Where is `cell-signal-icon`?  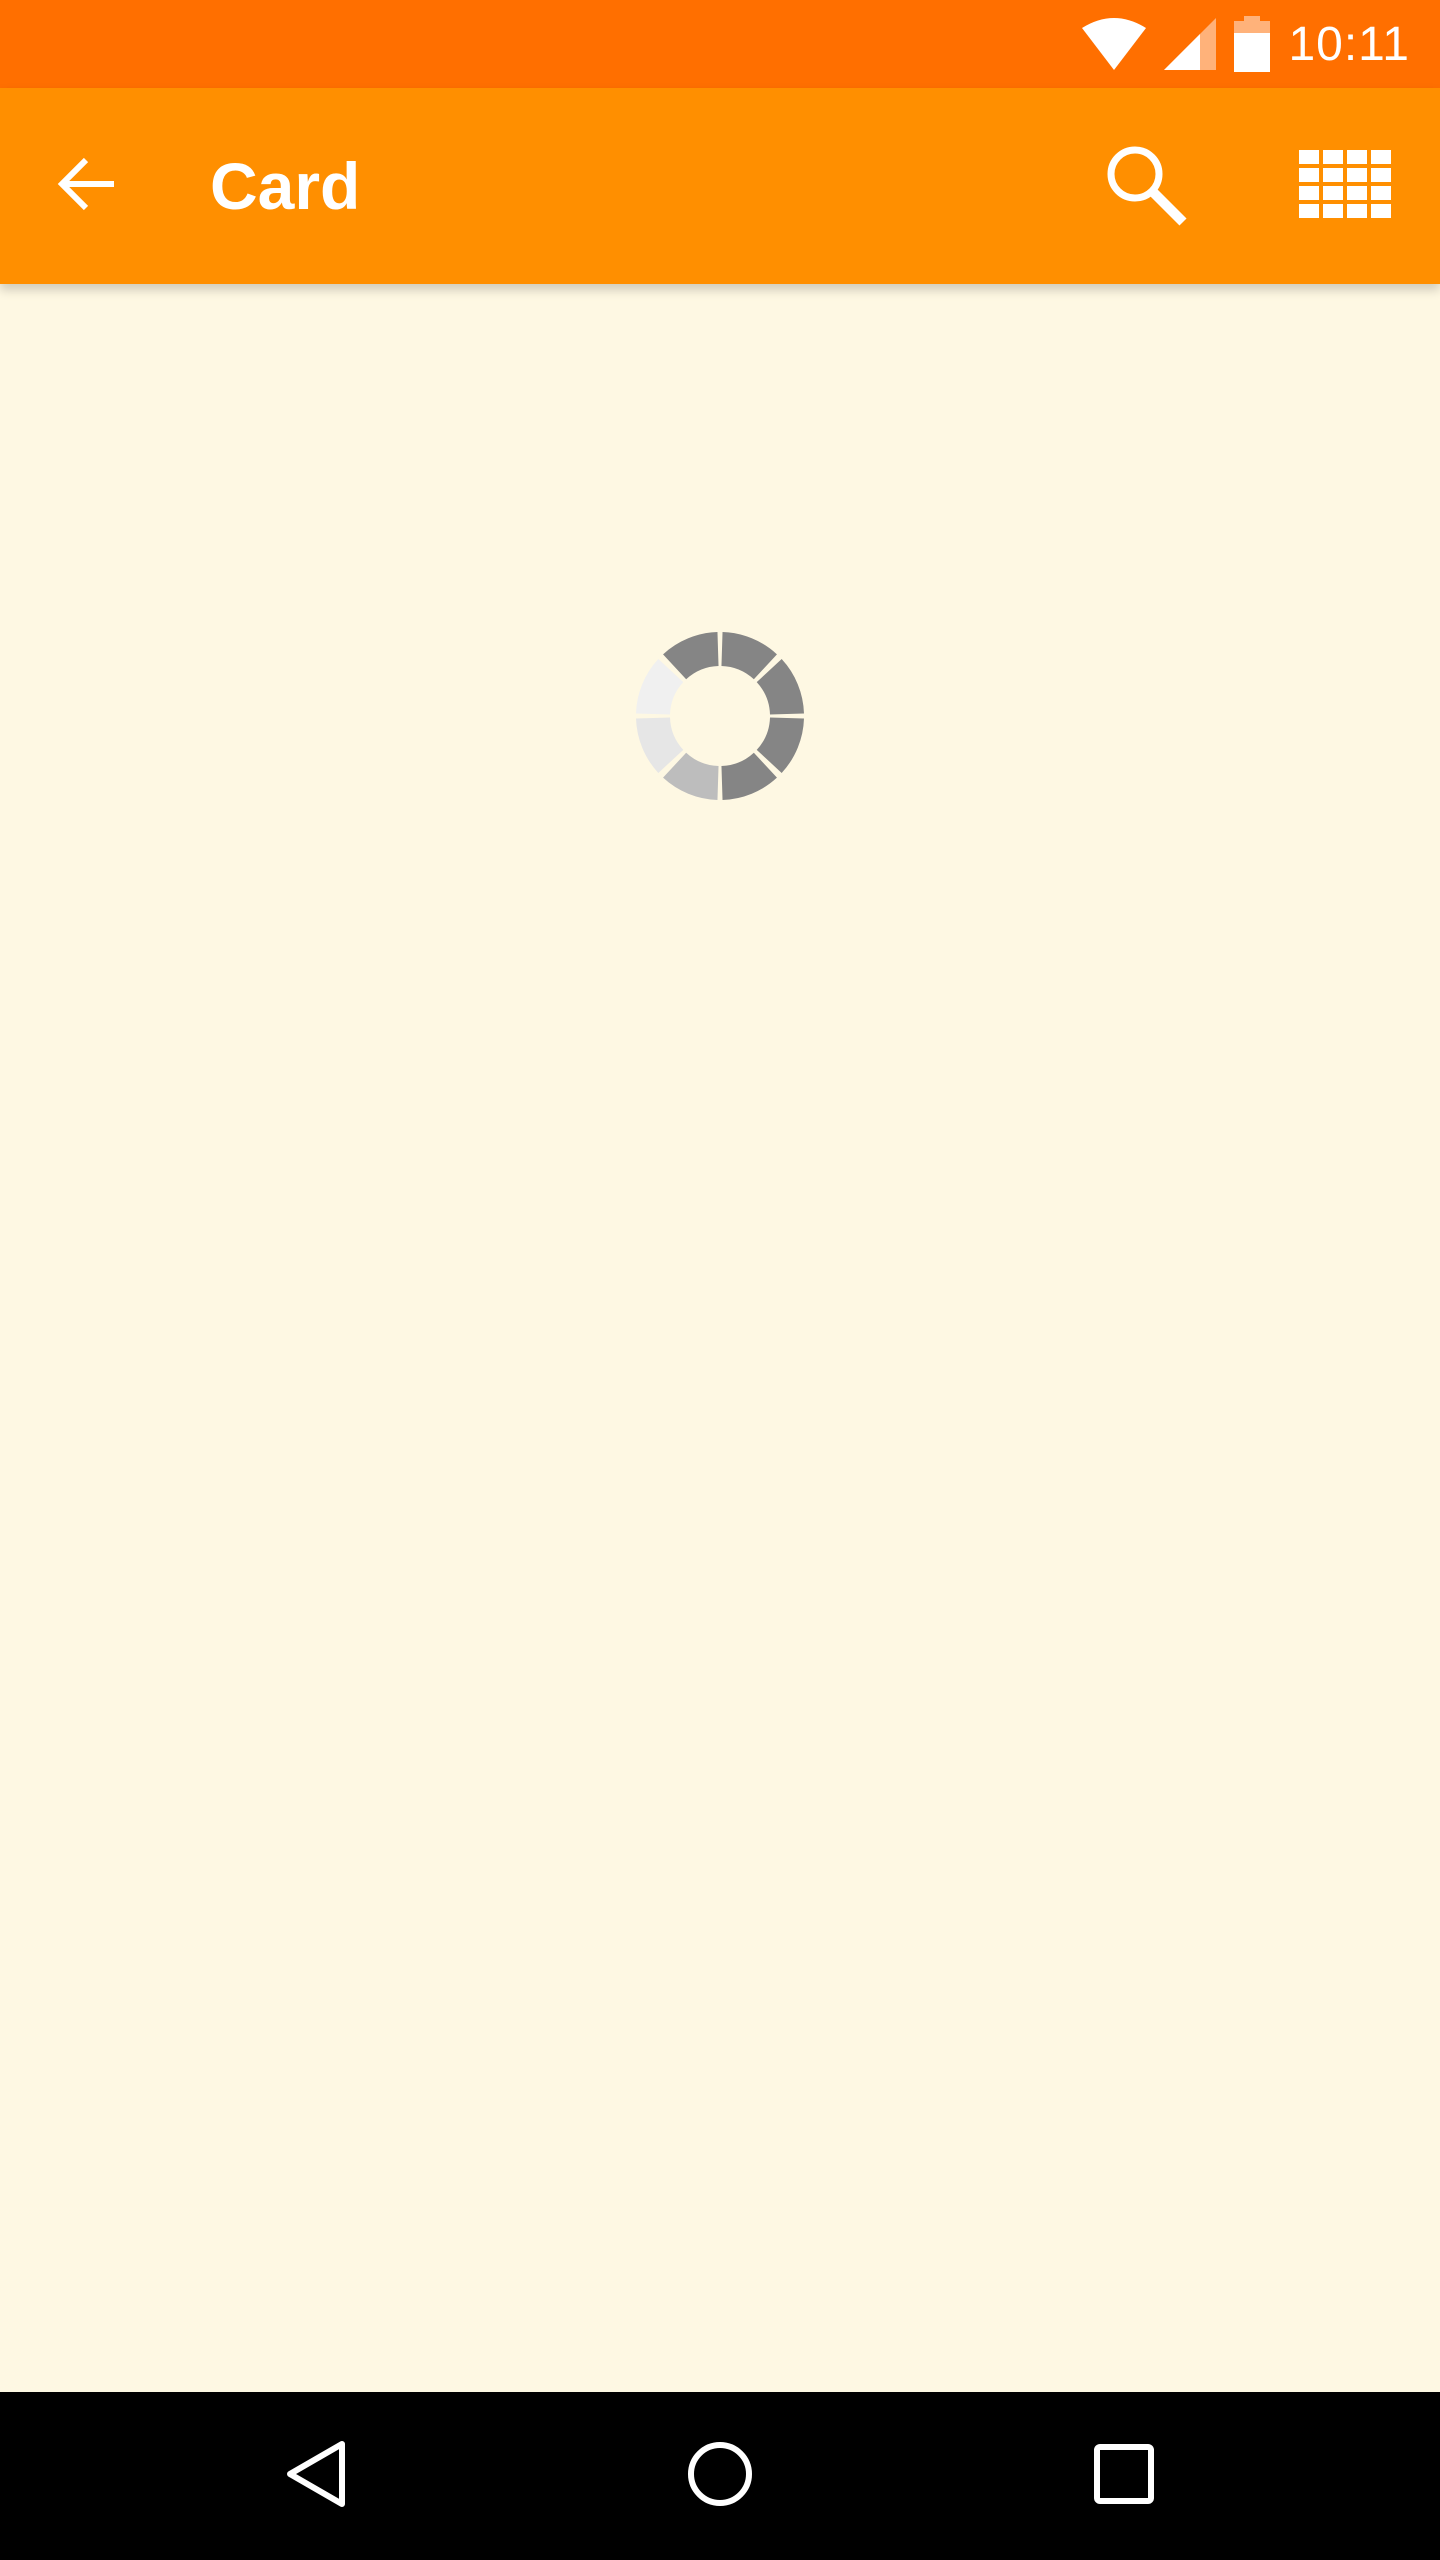
cell-signal-icon is located at coordinates (1190, 44).